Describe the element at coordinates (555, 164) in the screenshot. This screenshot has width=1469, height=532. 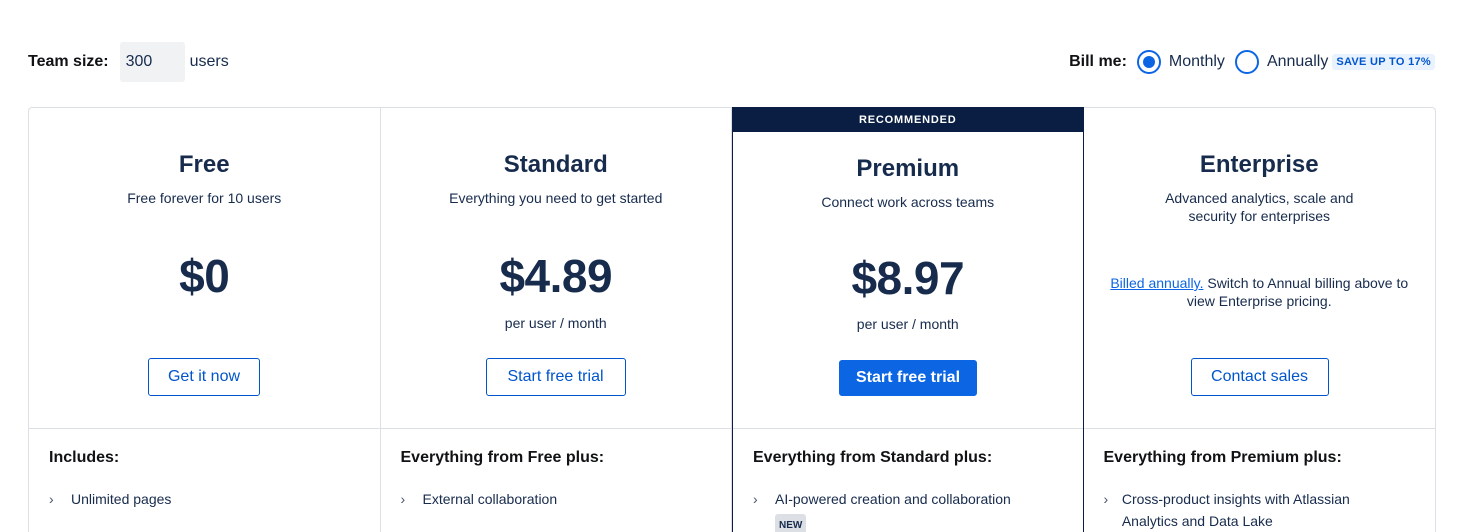
I see `plan-name: Standard` at that location.